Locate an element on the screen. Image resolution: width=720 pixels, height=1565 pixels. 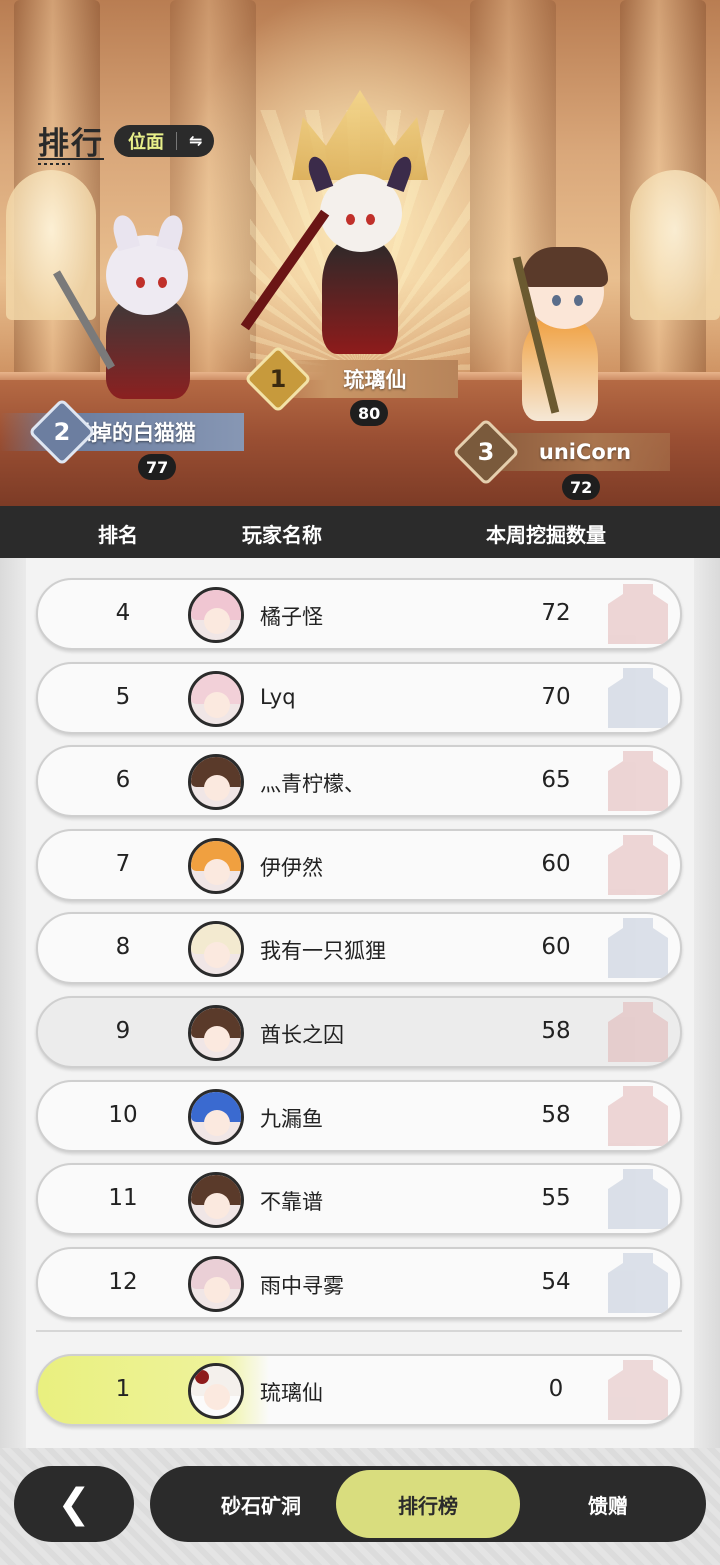
plane-toggle-button: 位面 ⇋ is located at coordinates (164, 140).